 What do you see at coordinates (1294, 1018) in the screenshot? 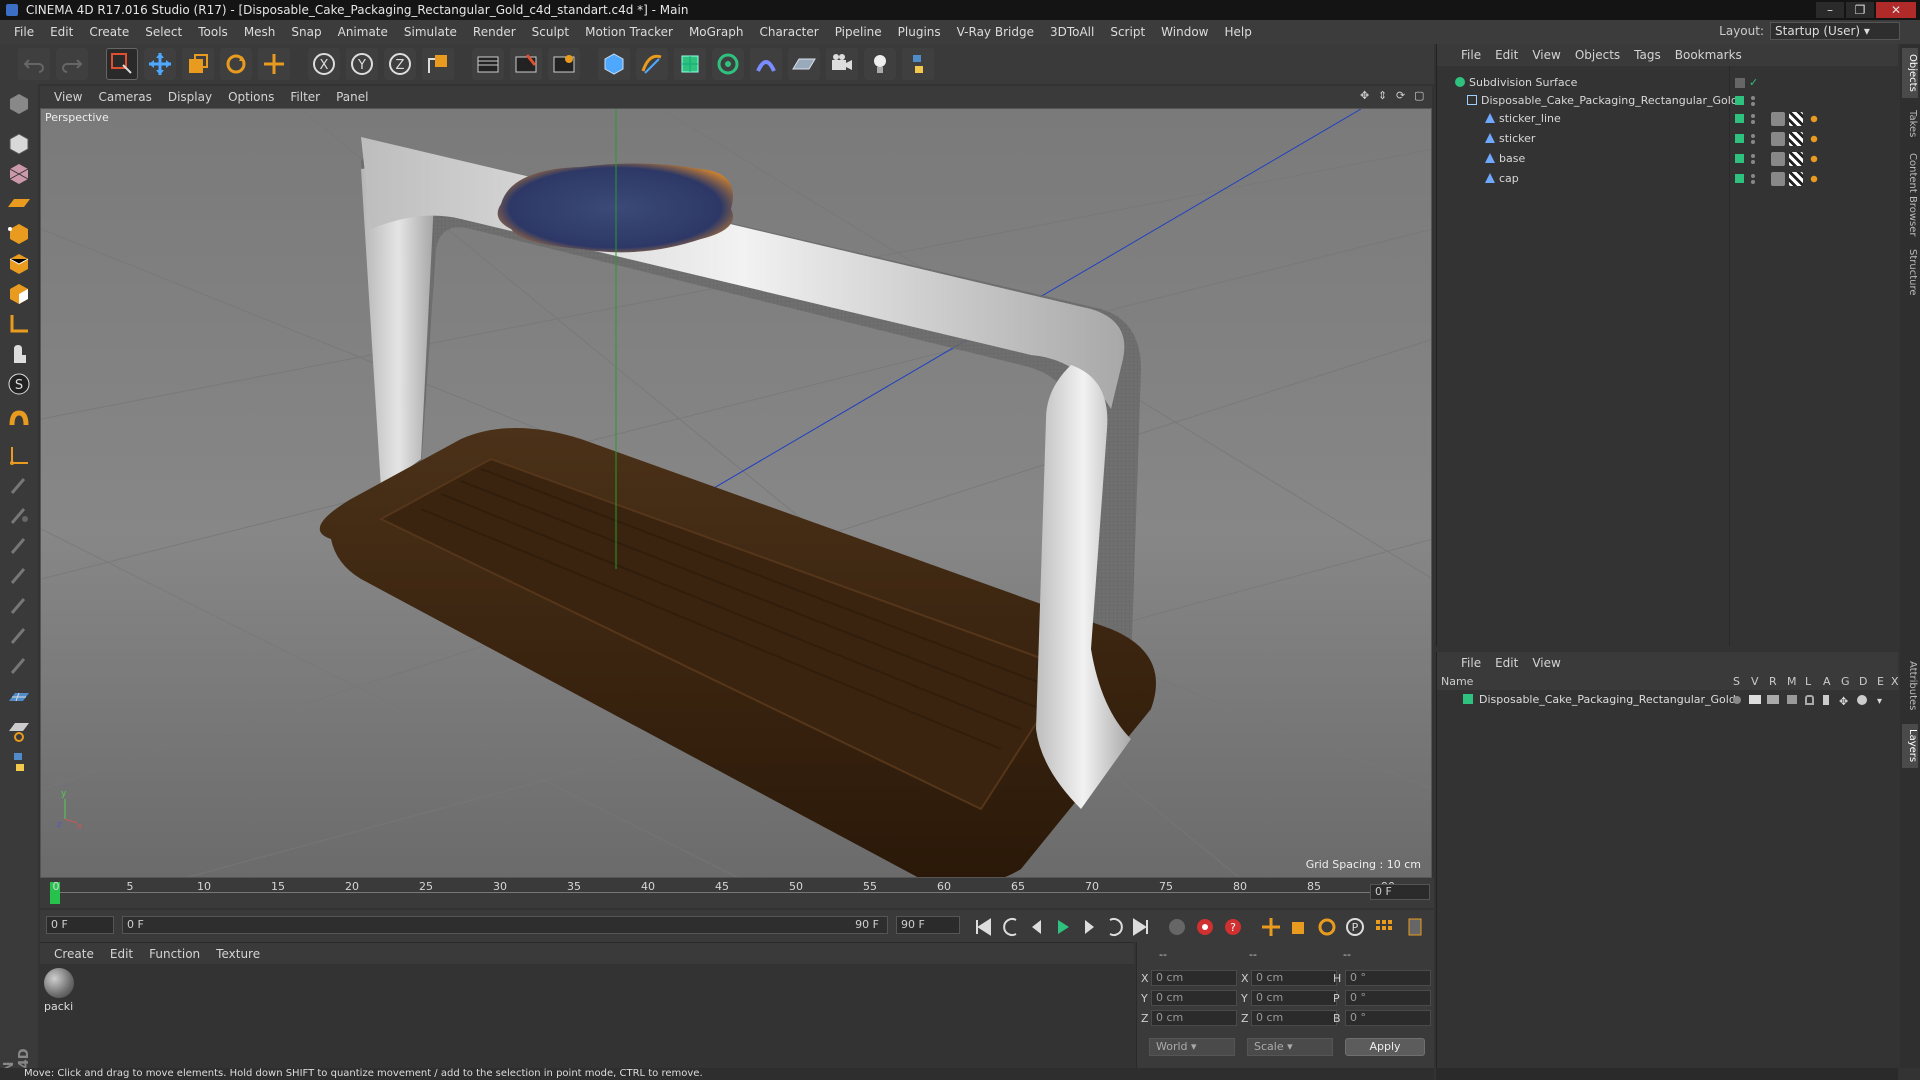
I see `size-z-field: 0 cm` at bounding box center [1294, 1018].